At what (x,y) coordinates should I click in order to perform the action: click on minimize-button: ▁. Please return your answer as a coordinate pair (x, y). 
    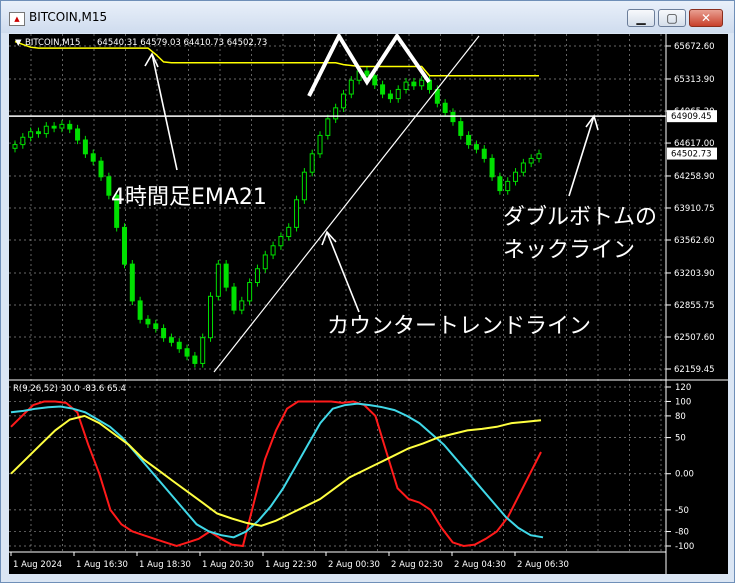
    Looking at the image, I should click on (641, 18).